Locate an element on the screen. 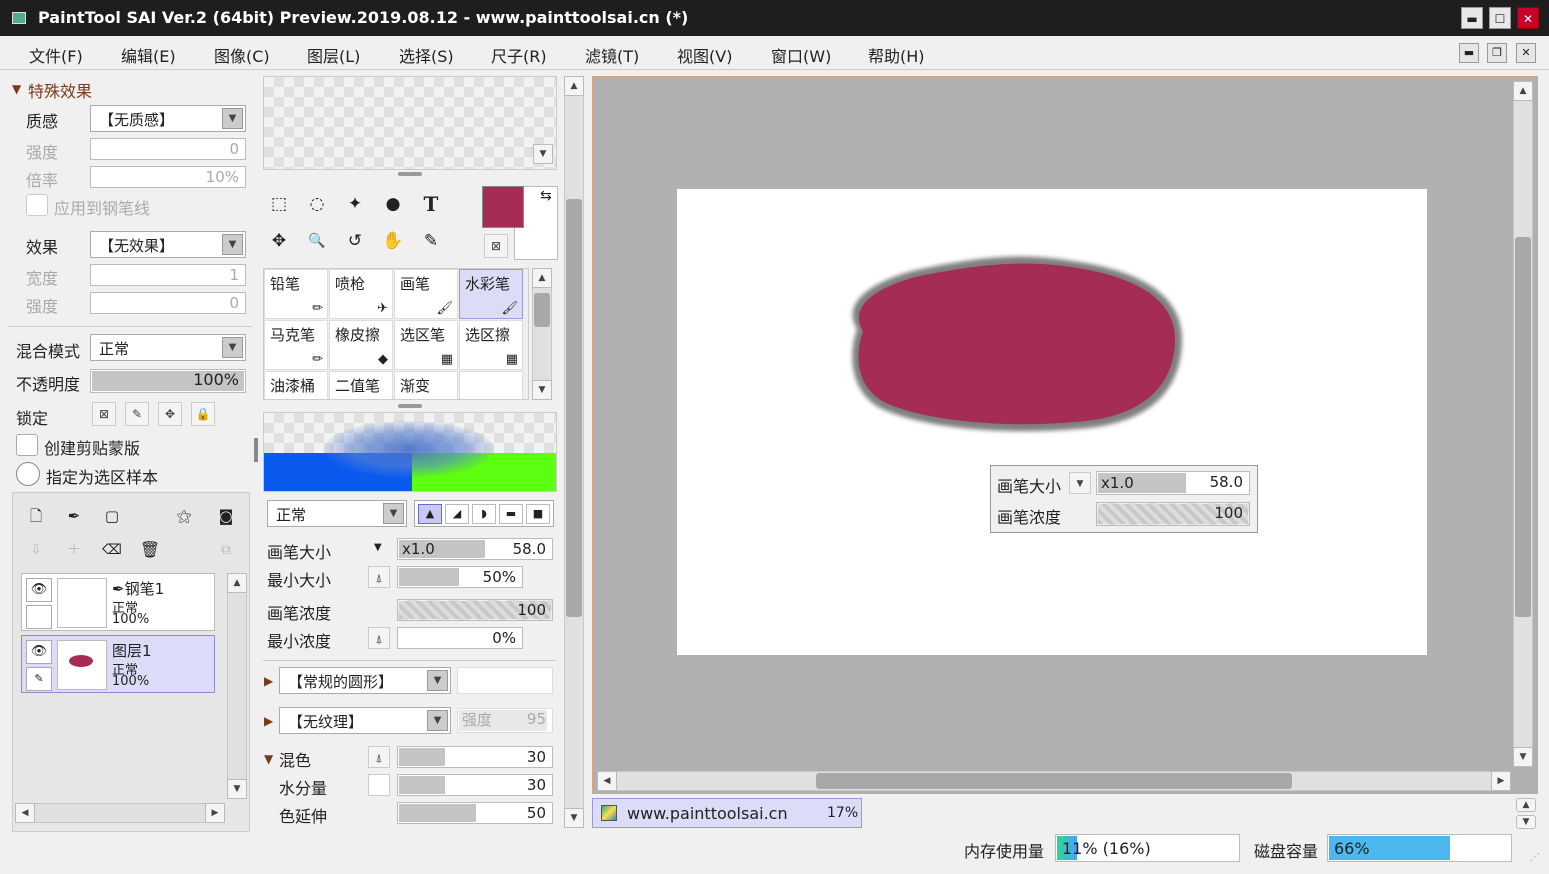 This screenshot has width=1549, height=874. layer-mask-icon: ◙ is located at coordinates (226, 516).